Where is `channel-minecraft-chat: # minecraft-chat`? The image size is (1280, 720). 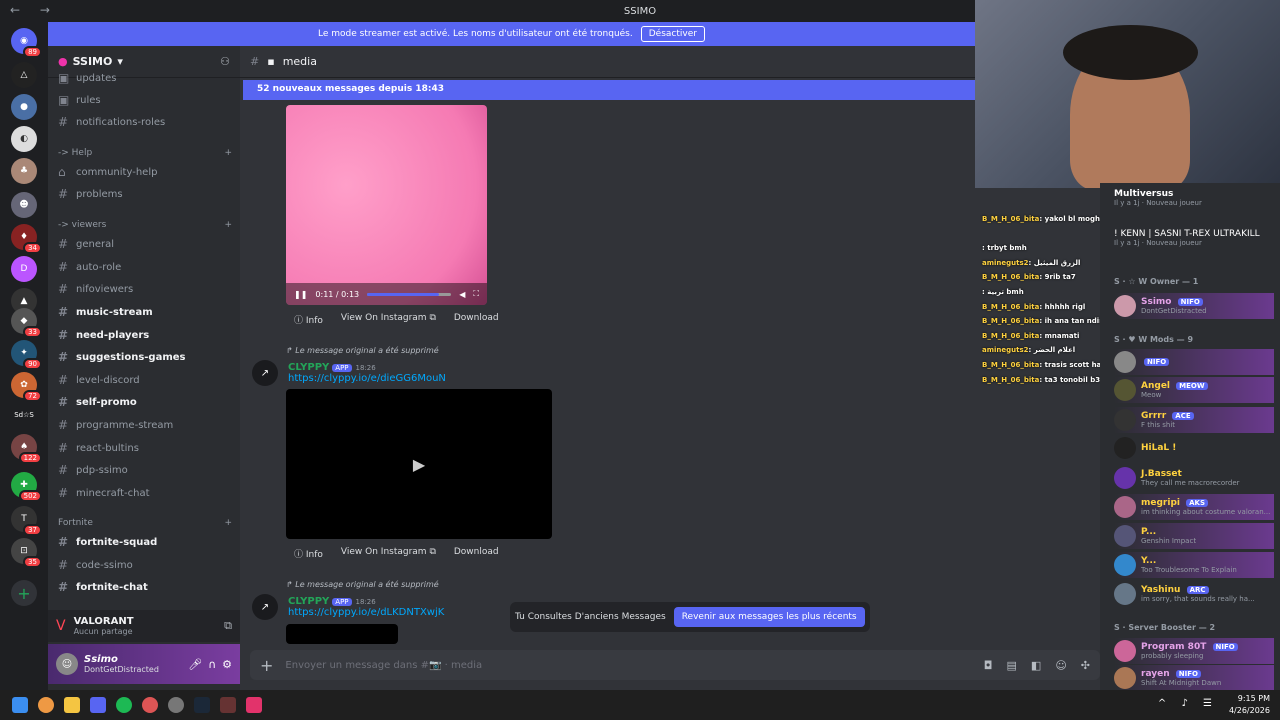 channel-minecraft-chat: # minecraft-chat is located at coordinates (145, 493).